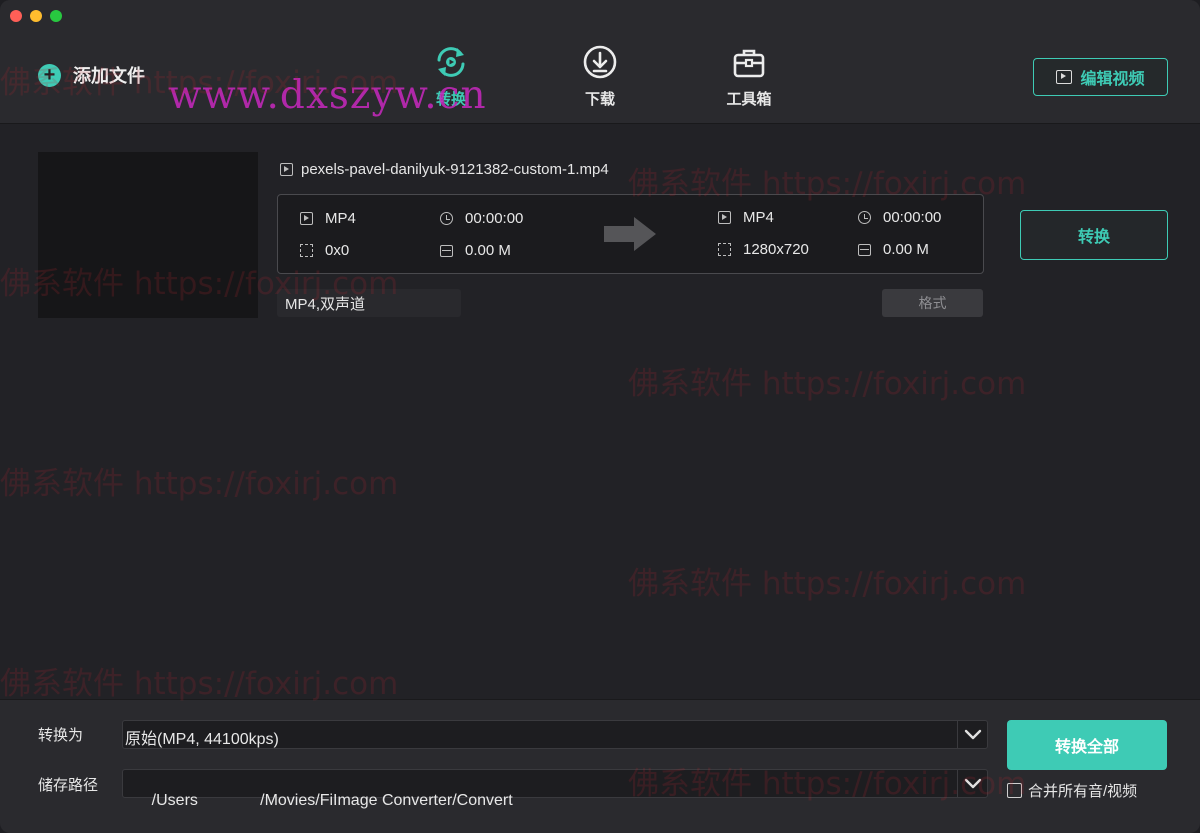 The width and height of the screenshot is (1200, 833). What do you see at coordinates (749, 99) in the screenshot?
I see `tab-toolbox-label: 工具箱` at bounding box center [749, 99].